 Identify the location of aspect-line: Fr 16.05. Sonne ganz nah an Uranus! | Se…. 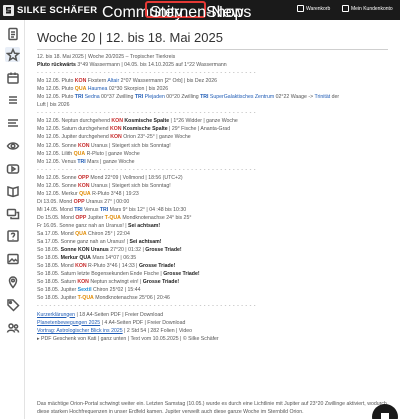
(214, 226).